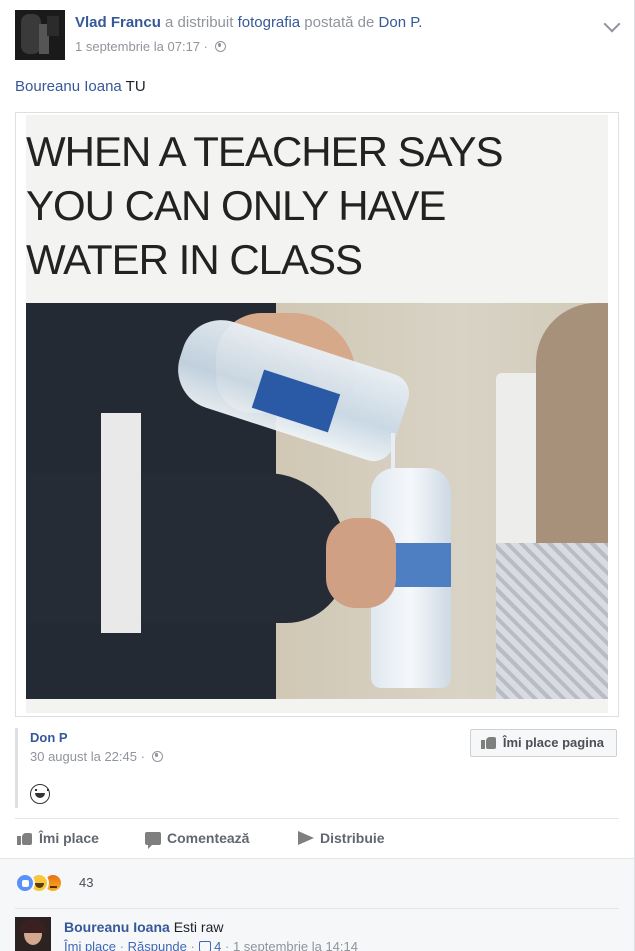 This screenshot has height=951, width=635. Describe the element at coordinates (198, 927) in the screenshot. I see `comment-text: Esti raw` at that location.